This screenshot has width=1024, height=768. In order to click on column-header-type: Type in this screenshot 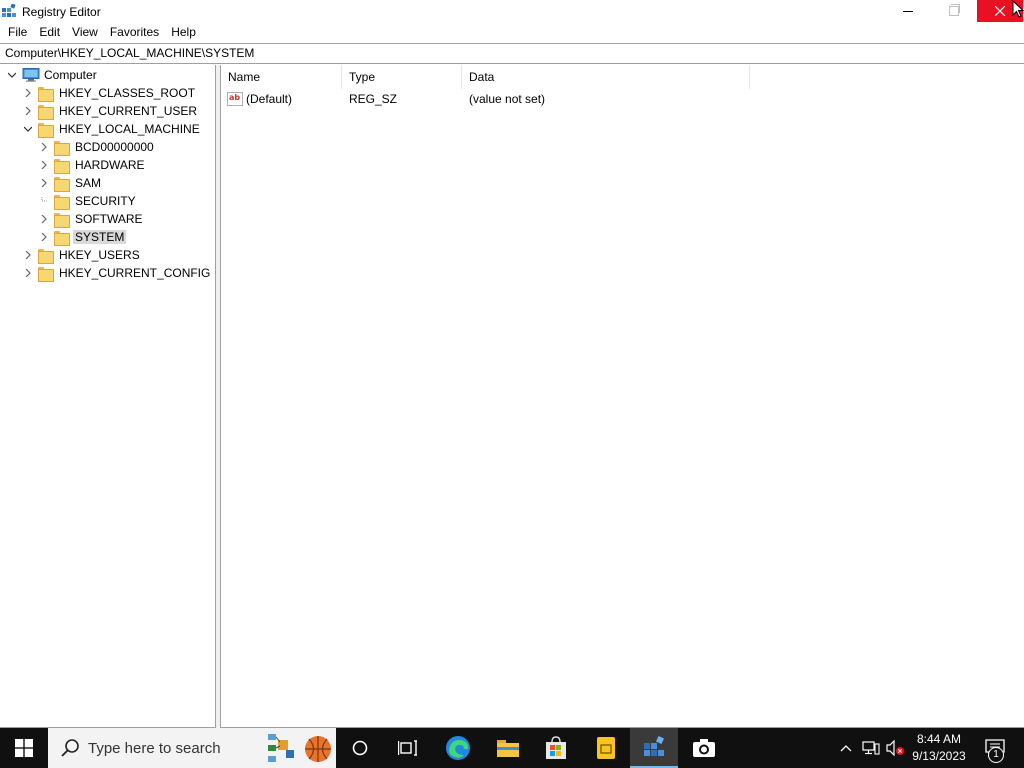, I will do `click(402, 77)`.